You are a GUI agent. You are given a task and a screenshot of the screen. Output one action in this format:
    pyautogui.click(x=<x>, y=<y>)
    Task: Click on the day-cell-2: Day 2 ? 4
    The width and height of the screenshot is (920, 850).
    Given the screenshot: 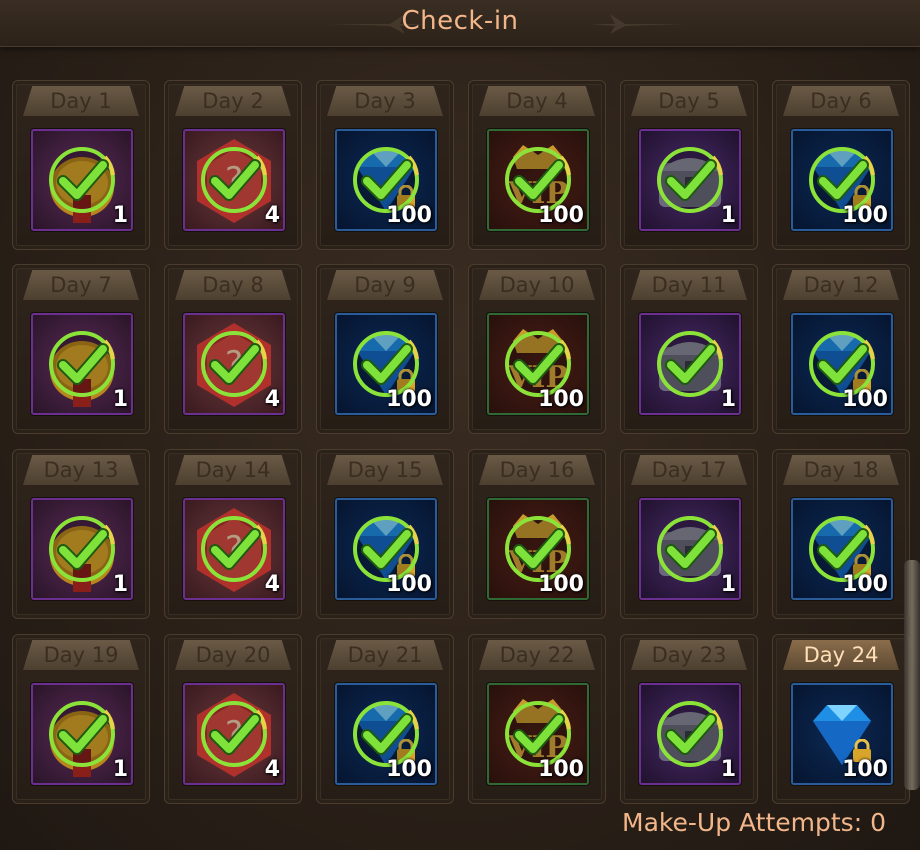 What is the action you would take?
    pyautogui.click(x=233, y=165)
    